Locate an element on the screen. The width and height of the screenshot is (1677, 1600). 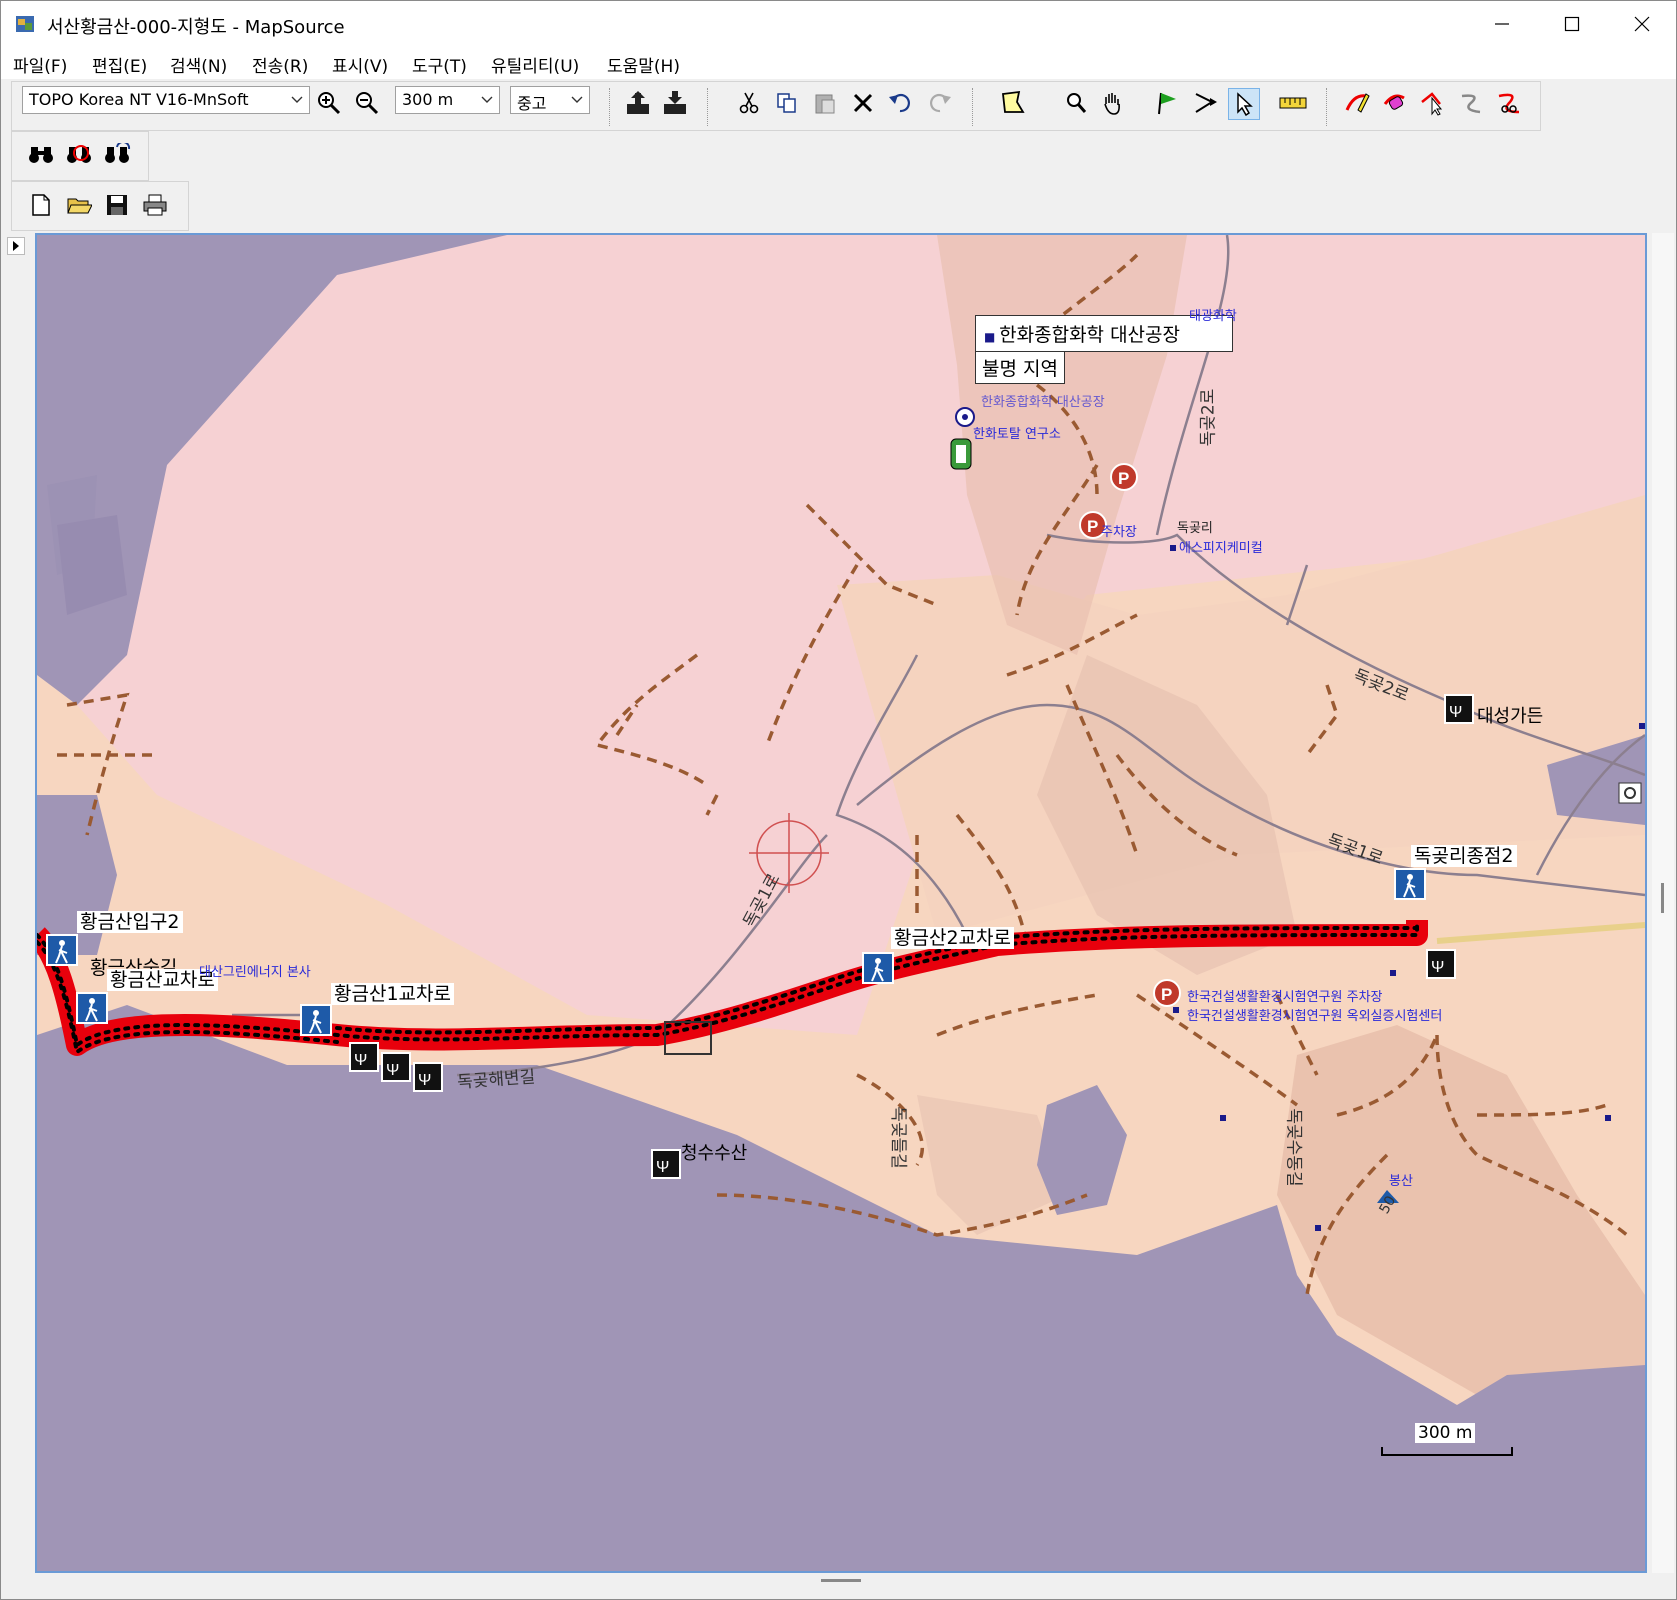
poi-label: 에스피지케미컬 is located at coordinates (1221, 546).